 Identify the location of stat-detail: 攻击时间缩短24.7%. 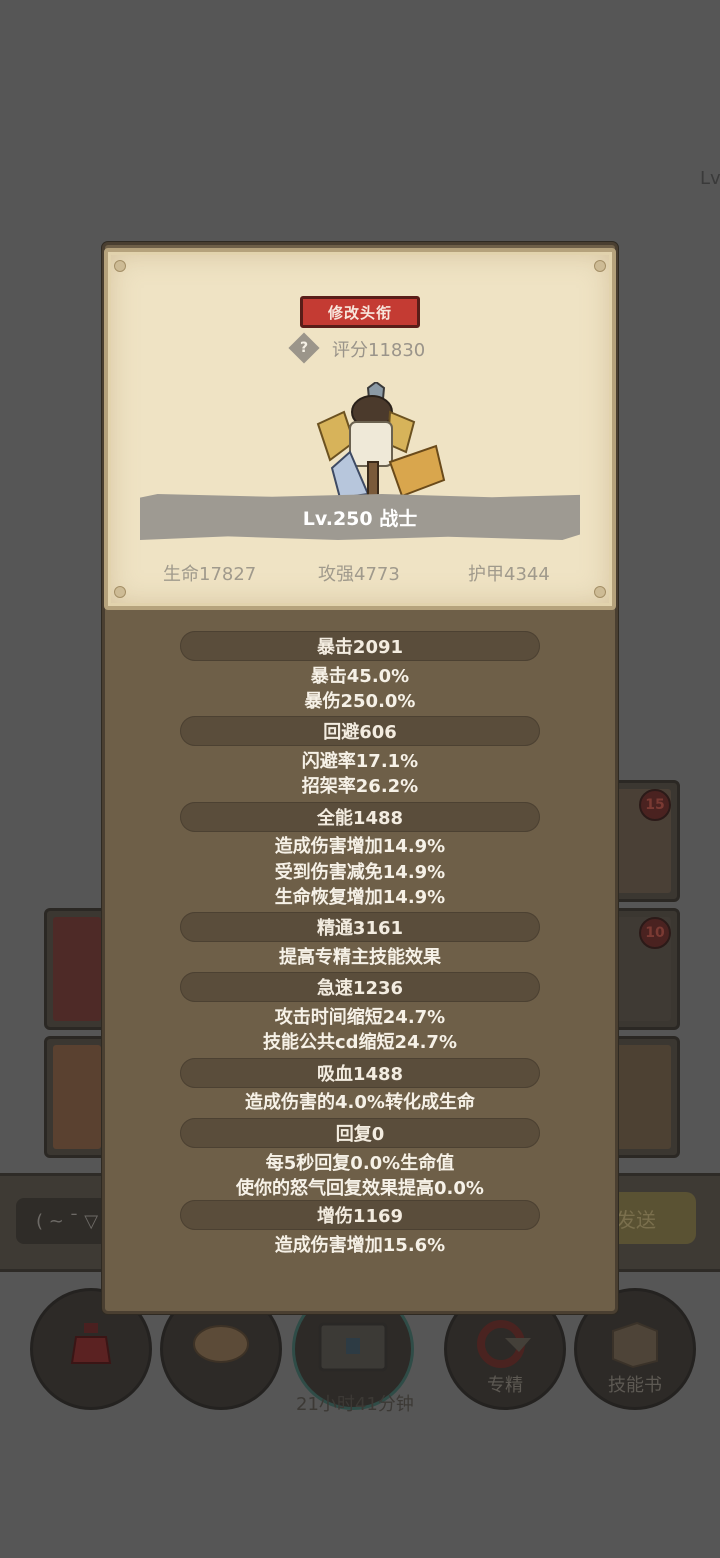
(360, 1017).